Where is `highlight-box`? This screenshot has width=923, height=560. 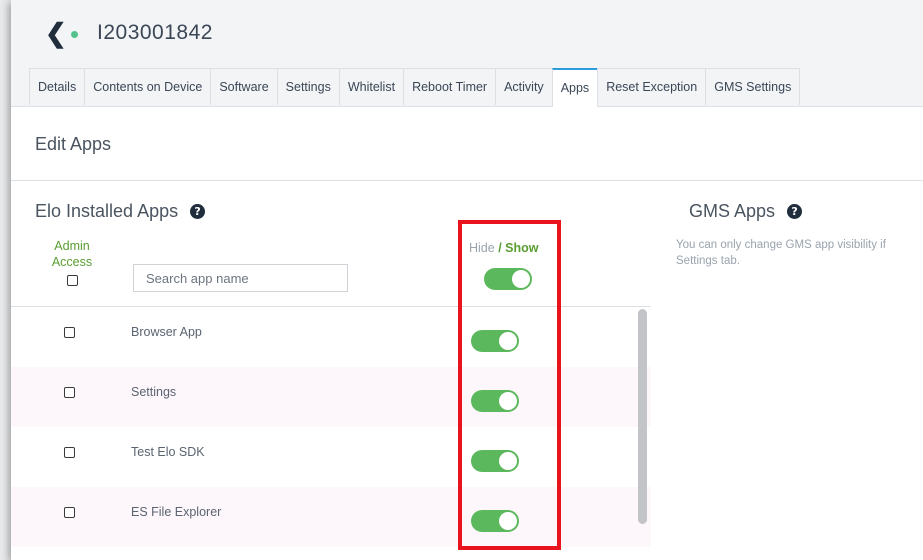
highlight-box is located at coordinates (509, 385).